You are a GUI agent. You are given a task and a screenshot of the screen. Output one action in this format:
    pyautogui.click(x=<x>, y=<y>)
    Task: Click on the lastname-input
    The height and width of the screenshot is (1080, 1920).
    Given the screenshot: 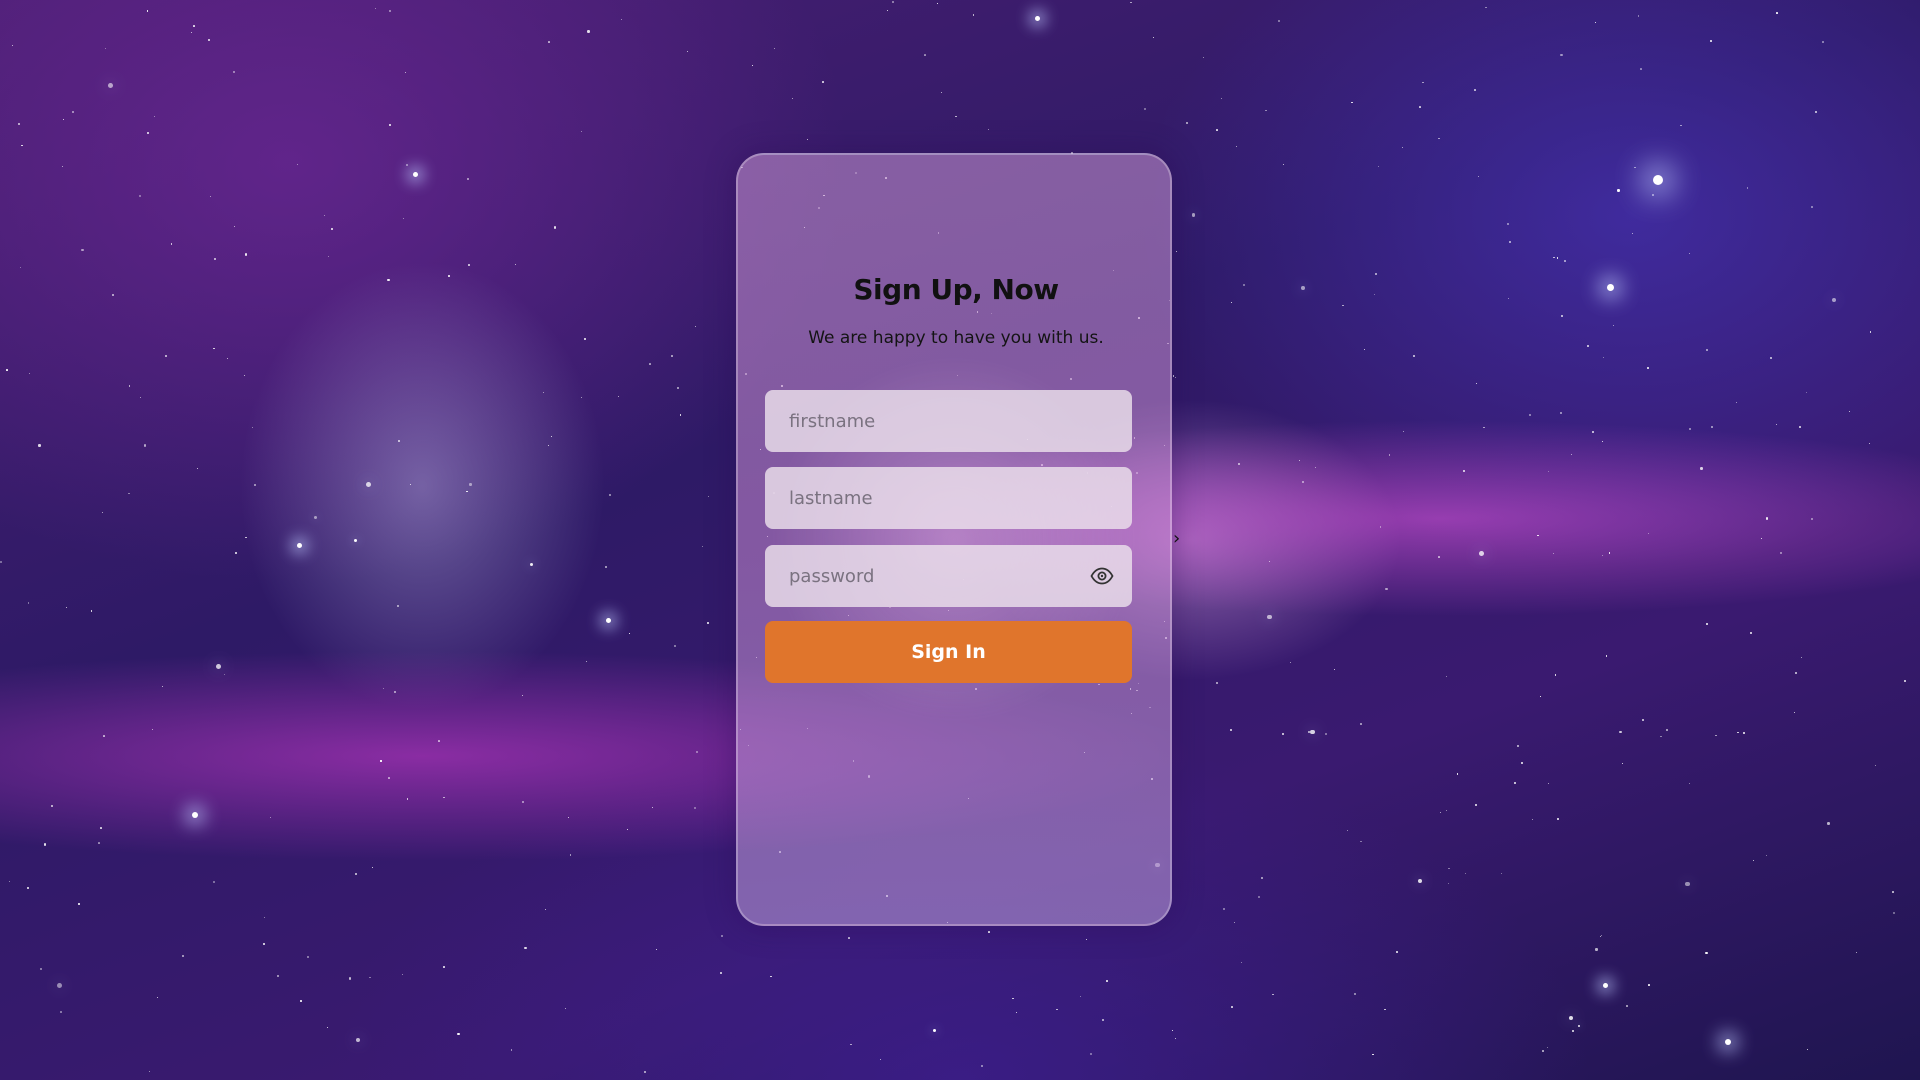 What is the action you would take?
    pyautogui.click(x=948, y=498)
    